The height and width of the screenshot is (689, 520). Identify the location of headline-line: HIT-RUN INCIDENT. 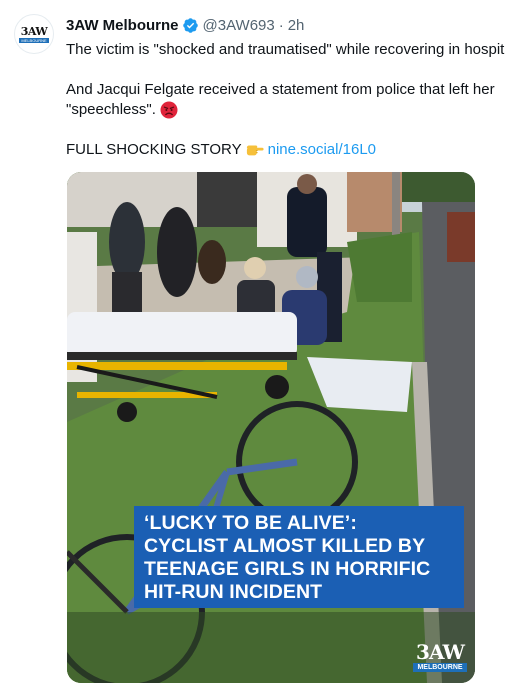
(233, 592).